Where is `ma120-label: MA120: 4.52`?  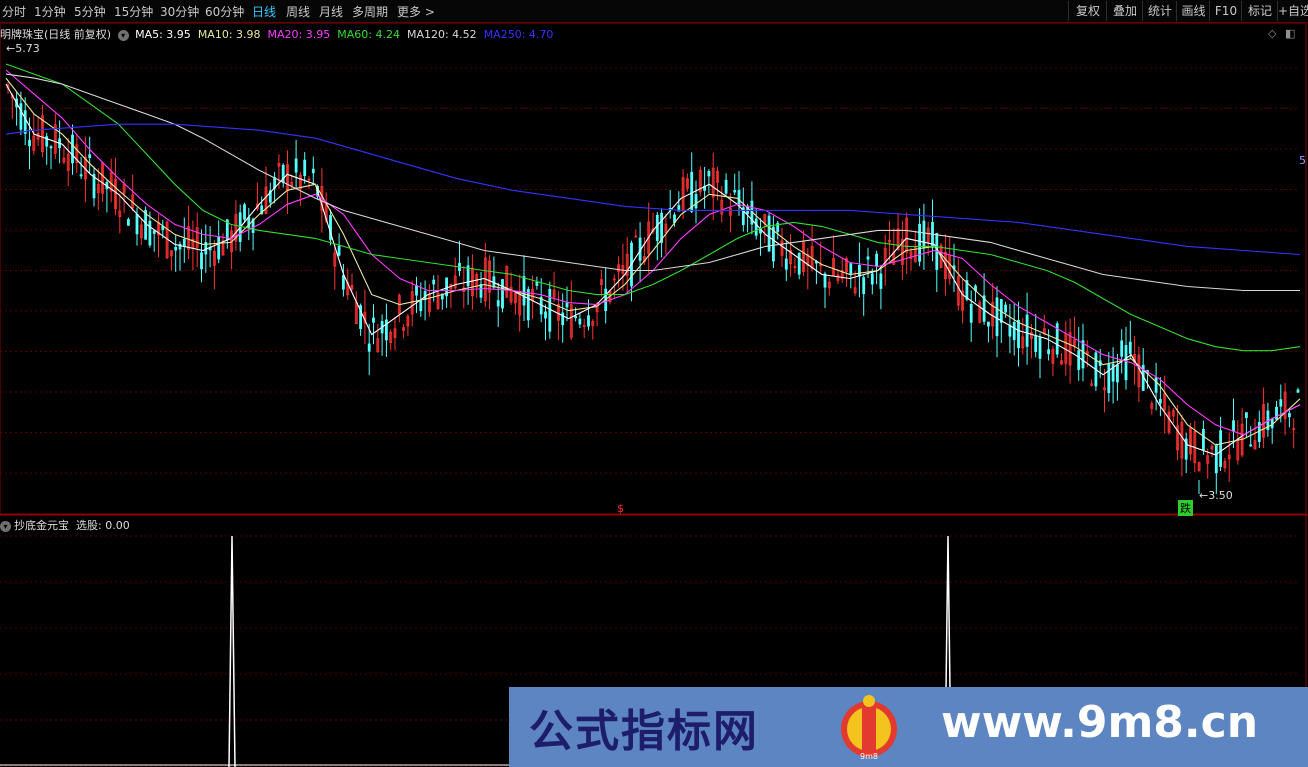
ma120-label: MA120: 4.52 is located at coordinates (441, 34).